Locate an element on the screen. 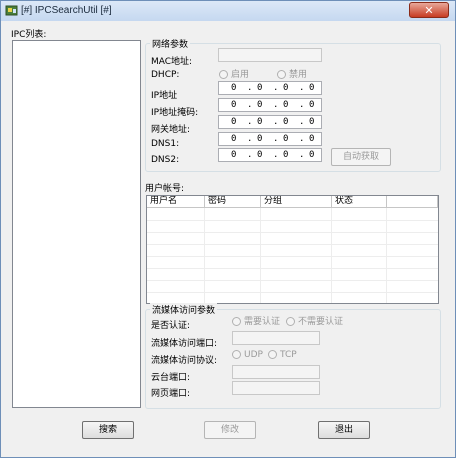 This screenshot has width=456, height=458. mac-label: MAC地址: is located at coordinates (172, 62).